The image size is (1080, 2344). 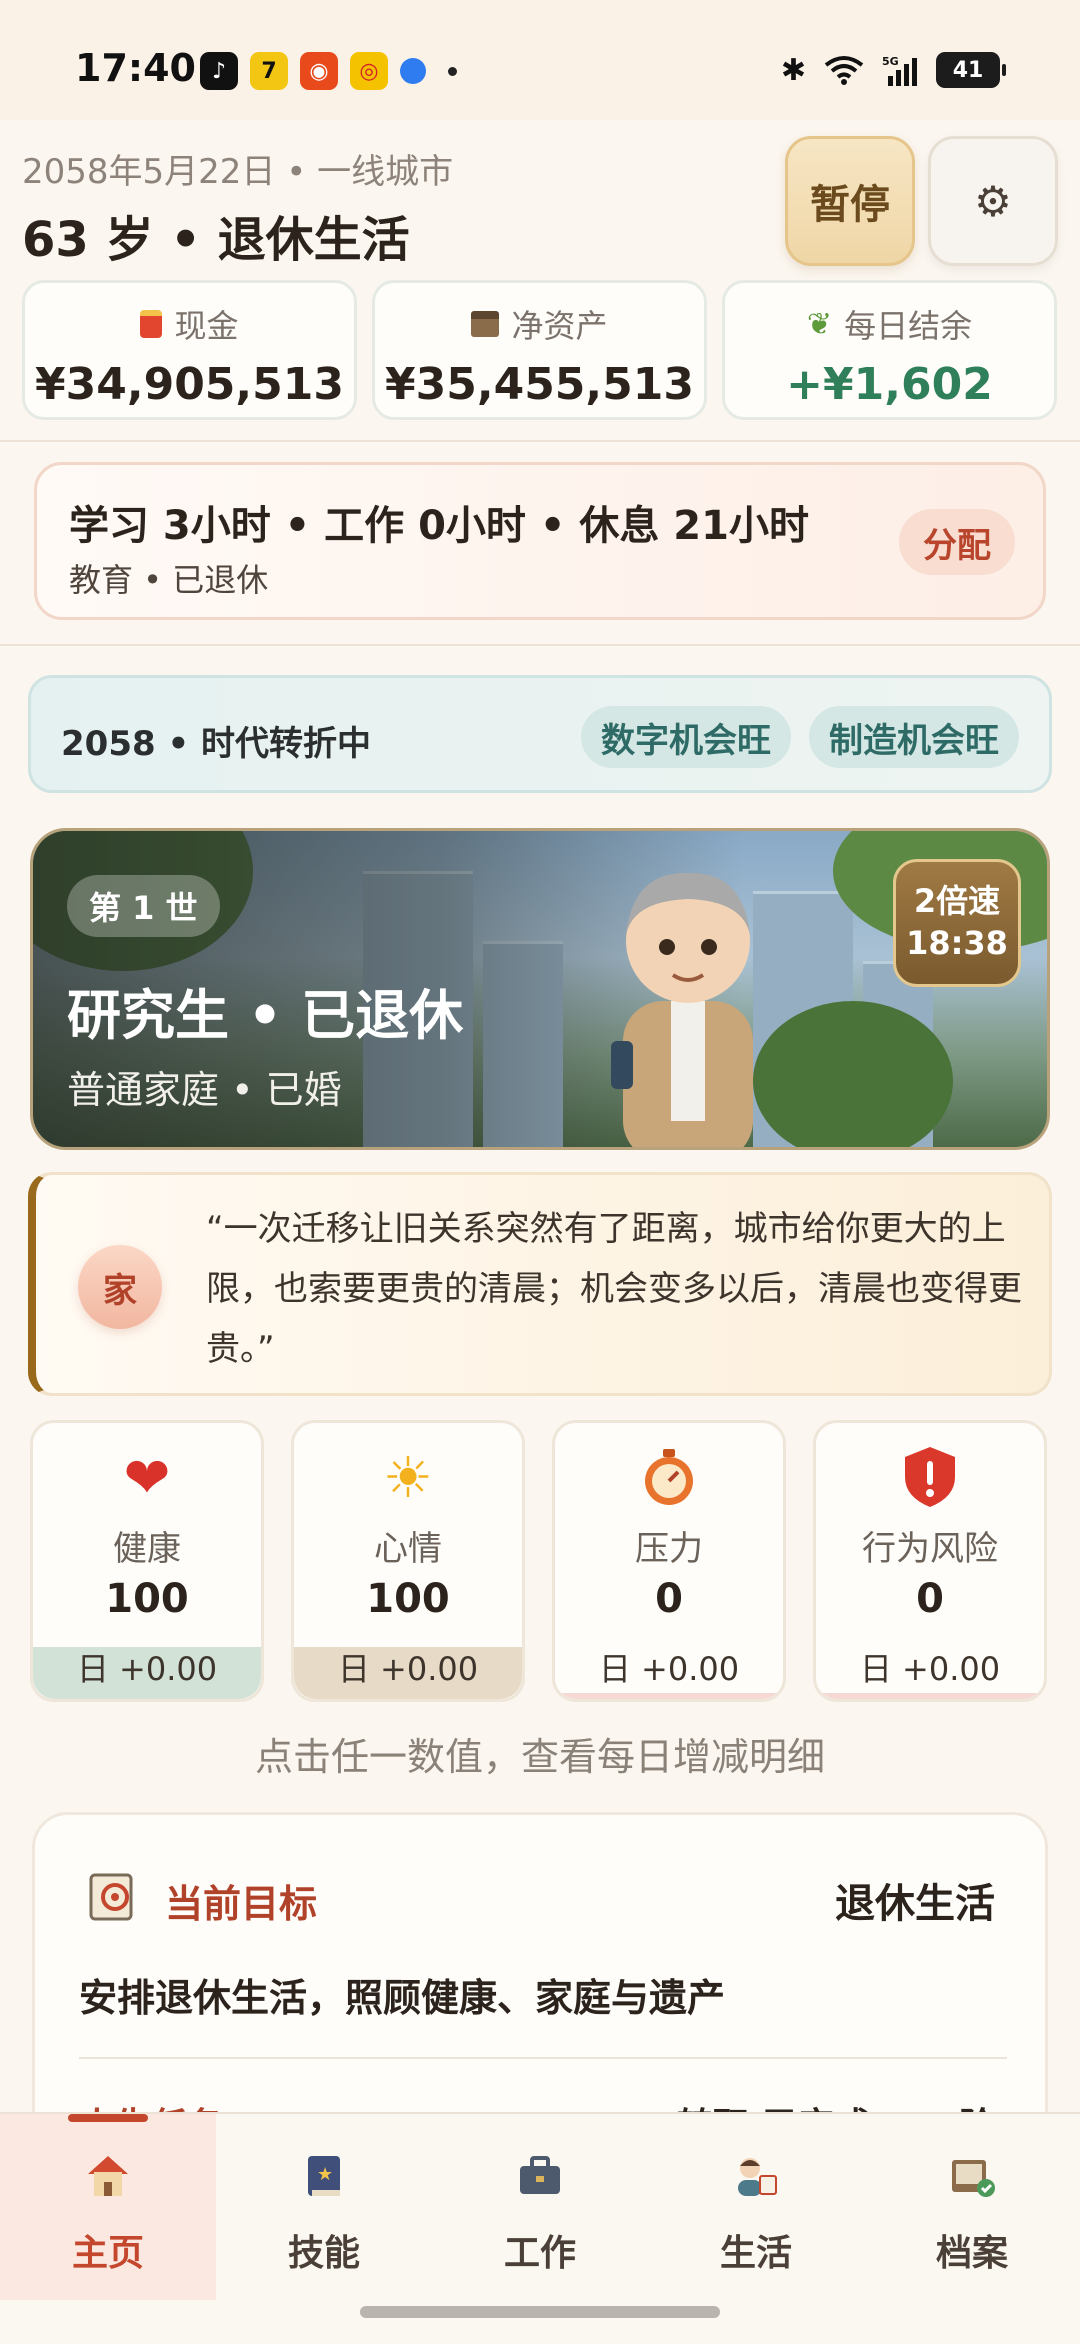 I want to click on nav-life: 生活, so click(x=756, y=2207).